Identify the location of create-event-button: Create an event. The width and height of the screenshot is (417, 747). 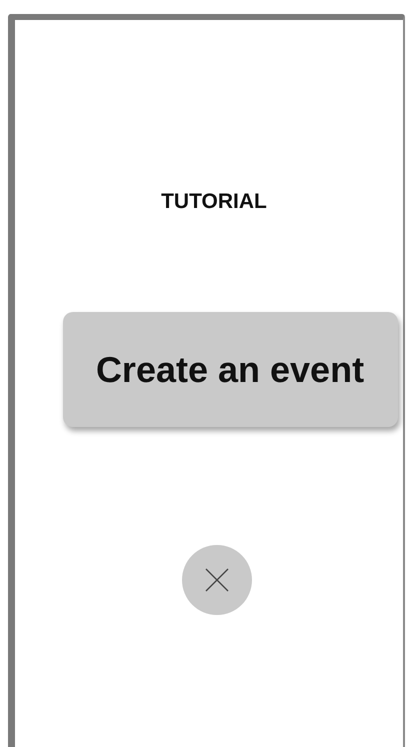
(230, 369).